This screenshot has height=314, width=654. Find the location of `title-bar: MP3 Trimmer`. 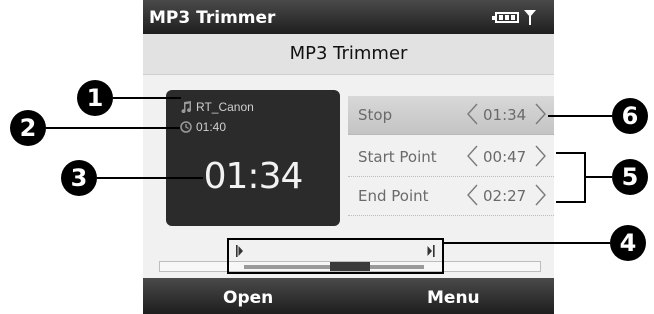

title-bar: MP3 Trimmer is located at coordinates (348, 54).